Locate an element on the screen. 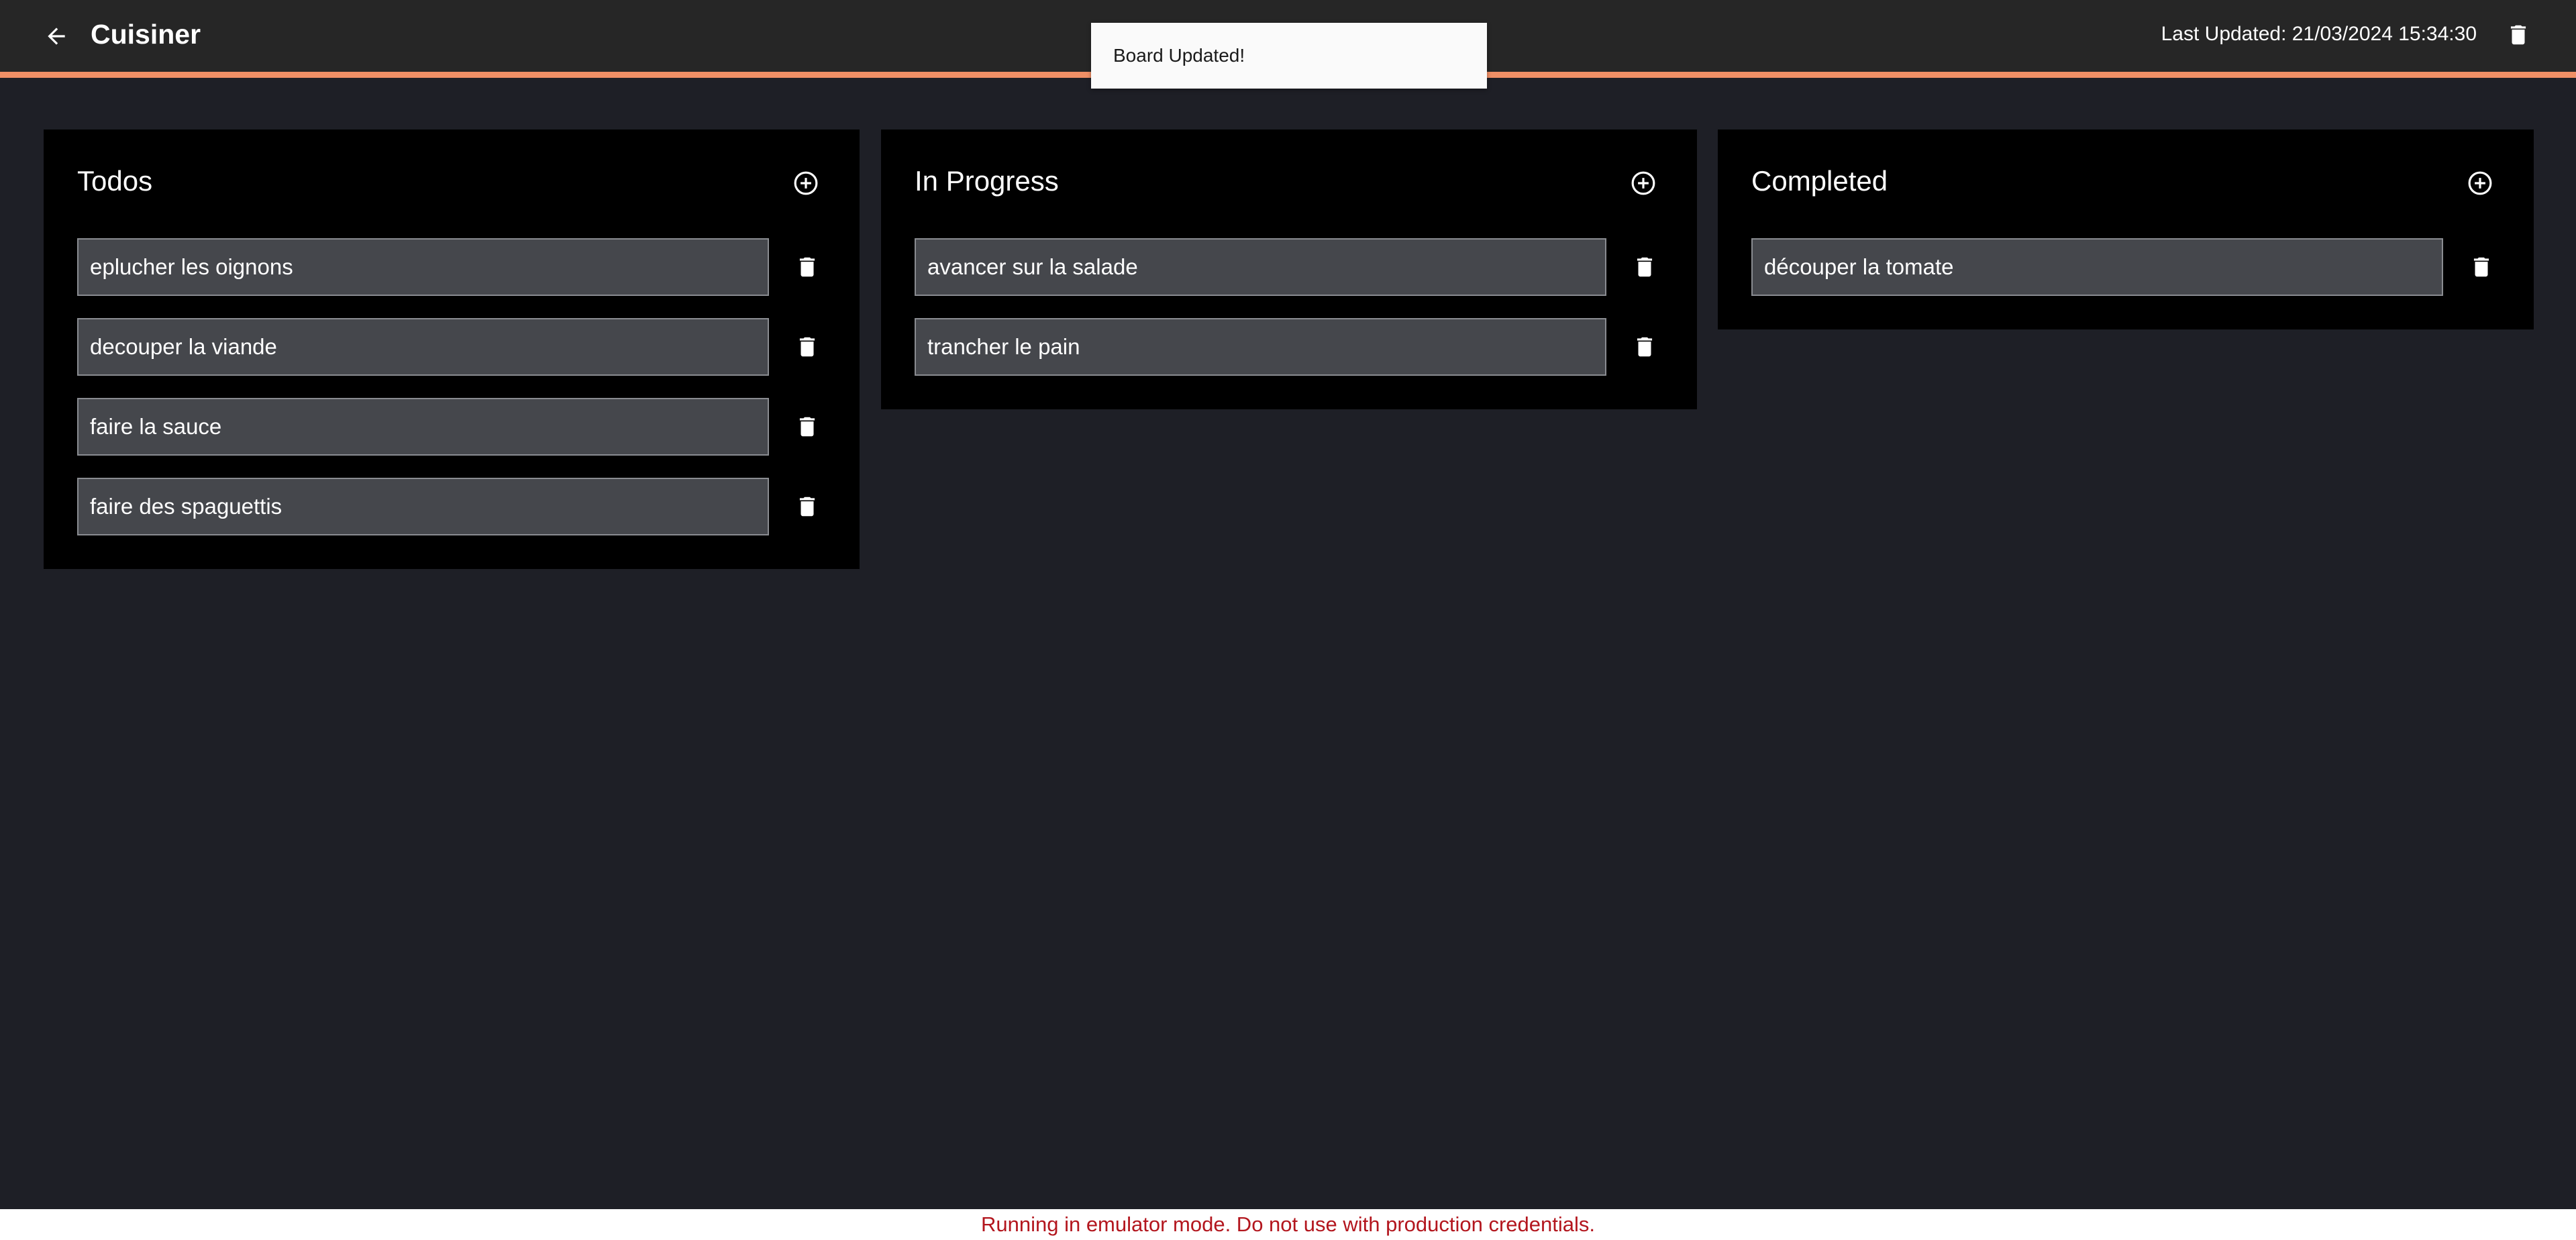 The width and height of the screenshot is (2576, 1240). column-in-progress: In Progress is located at coordinates (1289, 269).